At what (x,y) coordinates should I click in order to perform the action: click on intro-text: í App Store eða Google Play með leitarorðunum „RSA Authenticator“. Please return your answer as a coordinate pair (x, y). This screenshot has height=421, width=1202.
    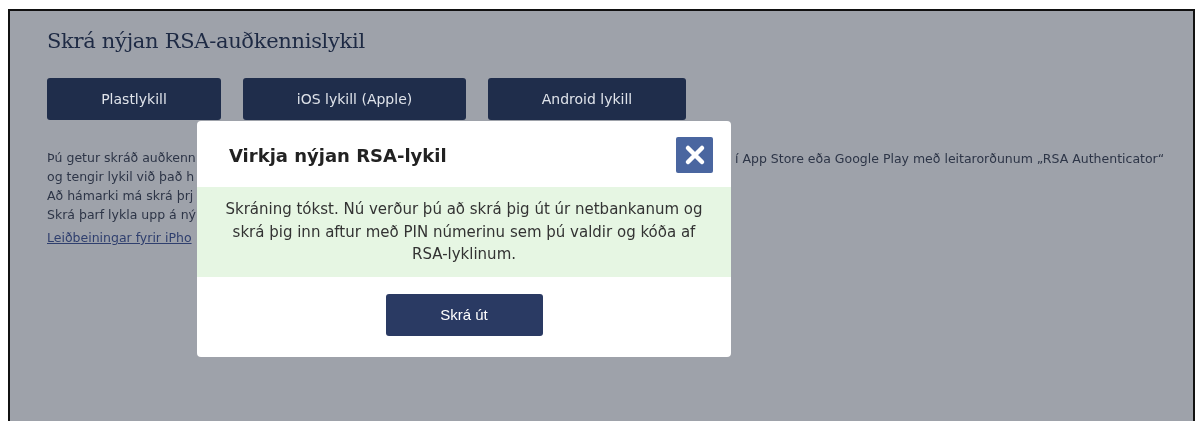
    Looking at the image, I should click on (950, 158).